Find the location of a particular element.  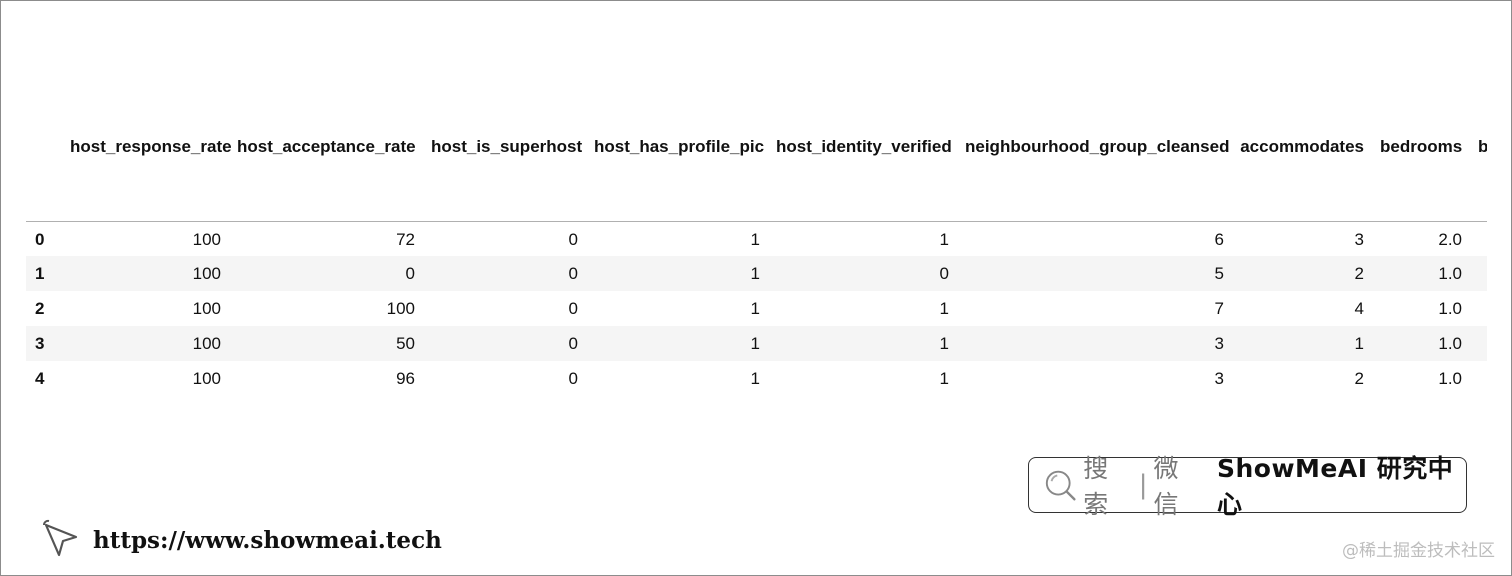

site-link-area: https://www.showmeai.tech is located at coordinates (241, 540).